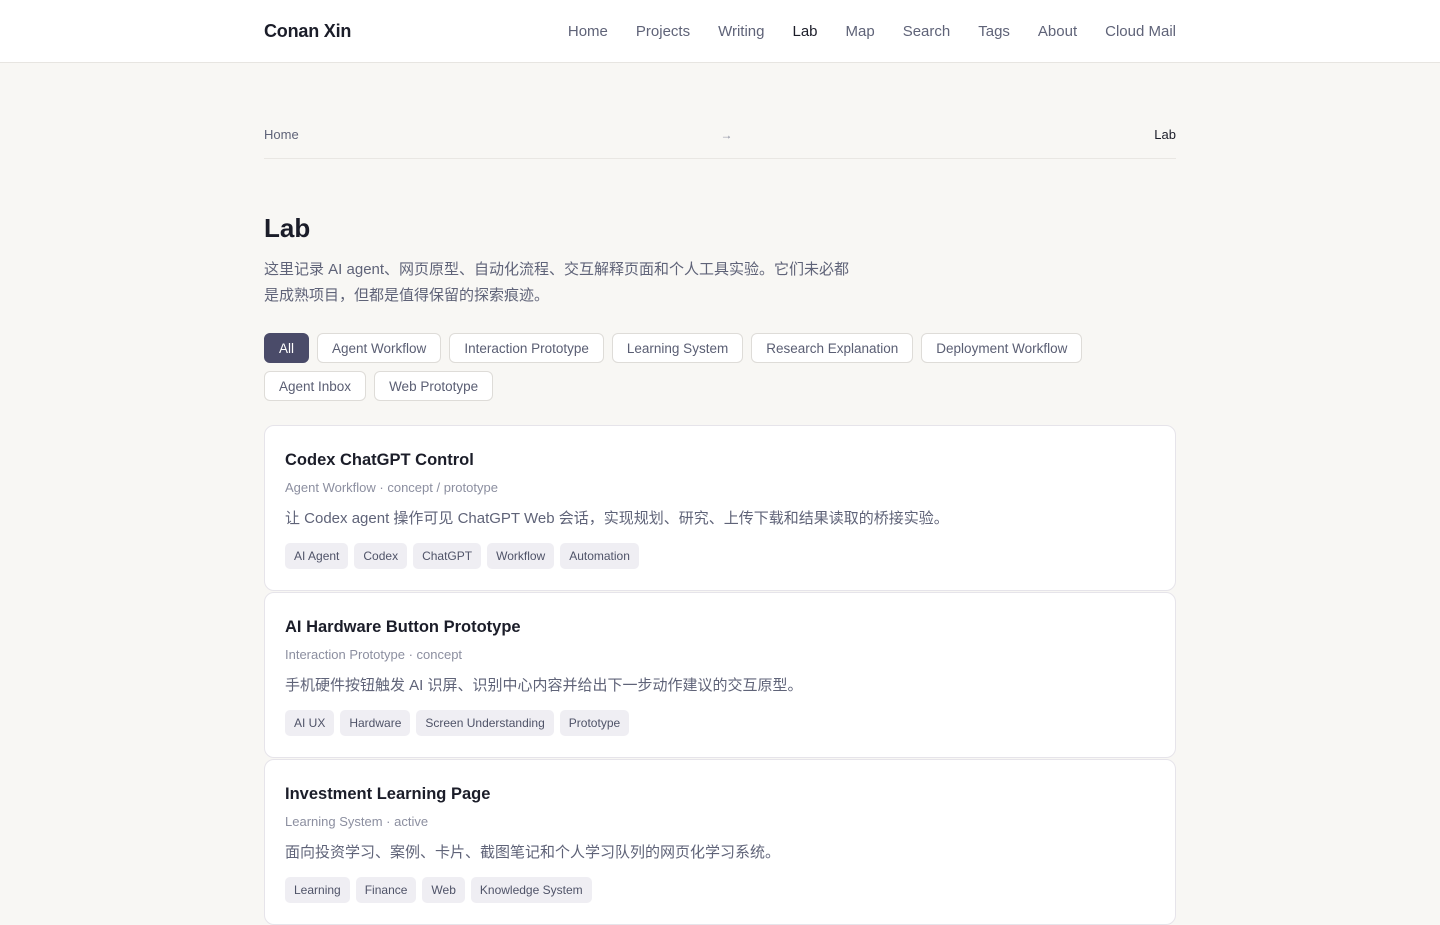 This screenshot has height=925, width=1440. I want to click on filter-chip-all: All, so click(287, 348).